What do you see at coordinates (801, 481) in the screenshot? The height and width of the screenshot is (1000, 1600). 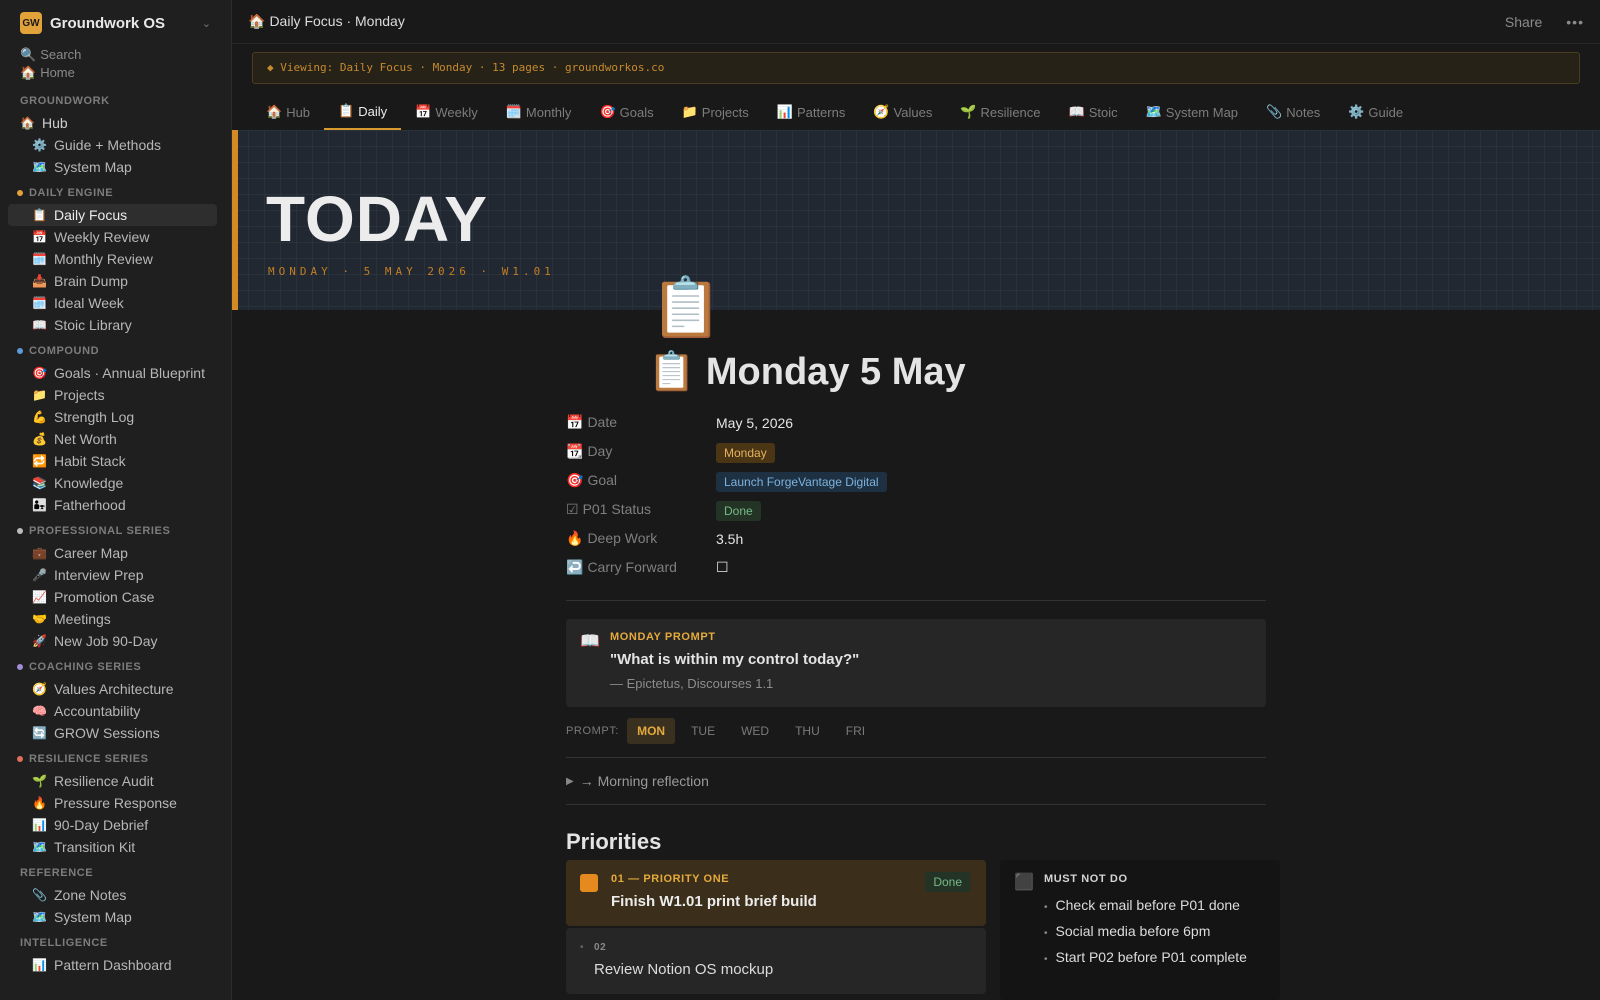 I see `property-value: Launch ForgeVantage Digital` at bounding box center [801, 481].